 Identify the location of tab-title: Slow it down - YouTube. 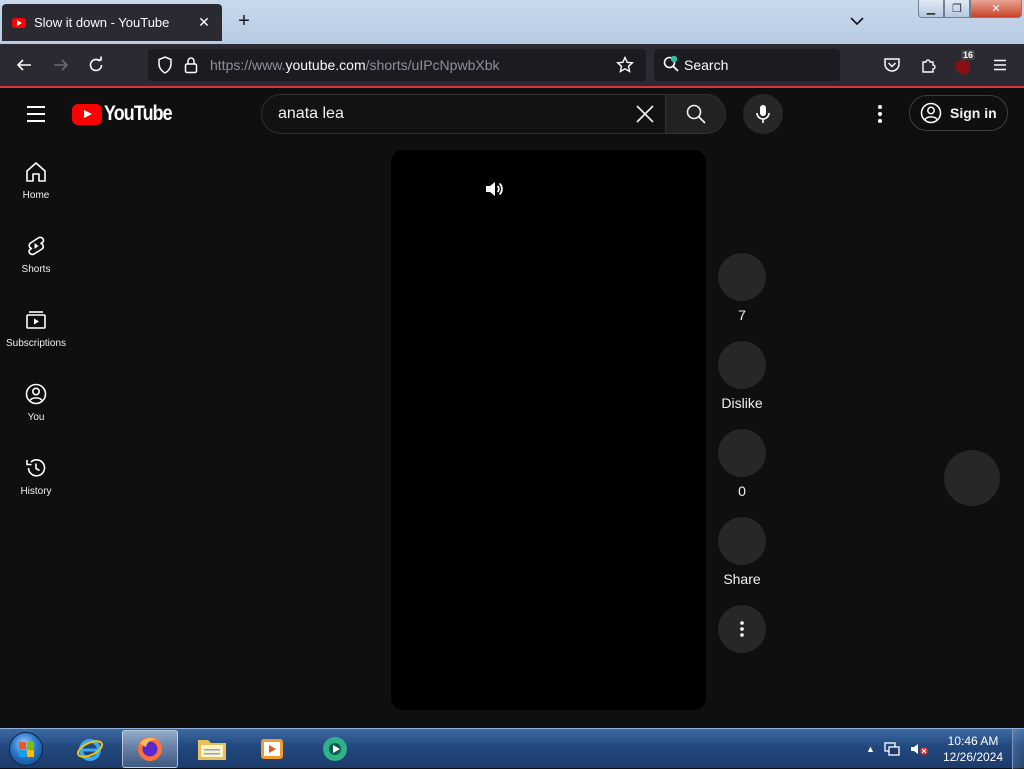
(102, 22).